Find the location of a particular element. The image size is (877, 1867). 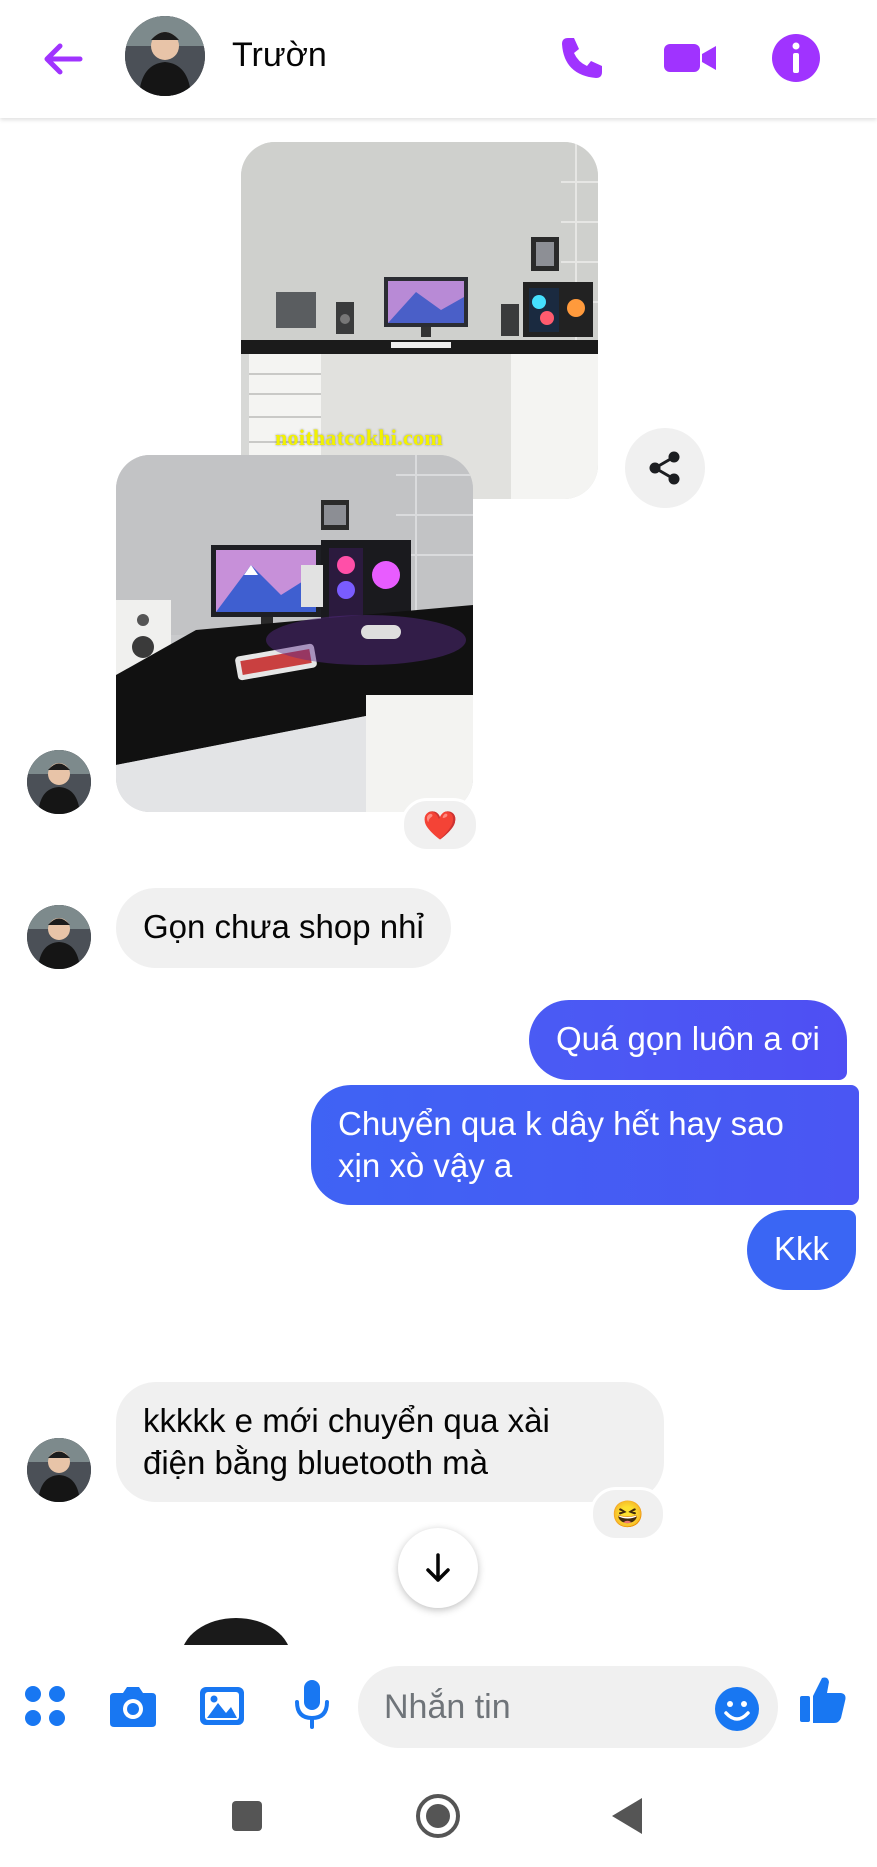

message-text-line: kkkkk e mới chuyển qua xài is located at coordinates (346, 1420).